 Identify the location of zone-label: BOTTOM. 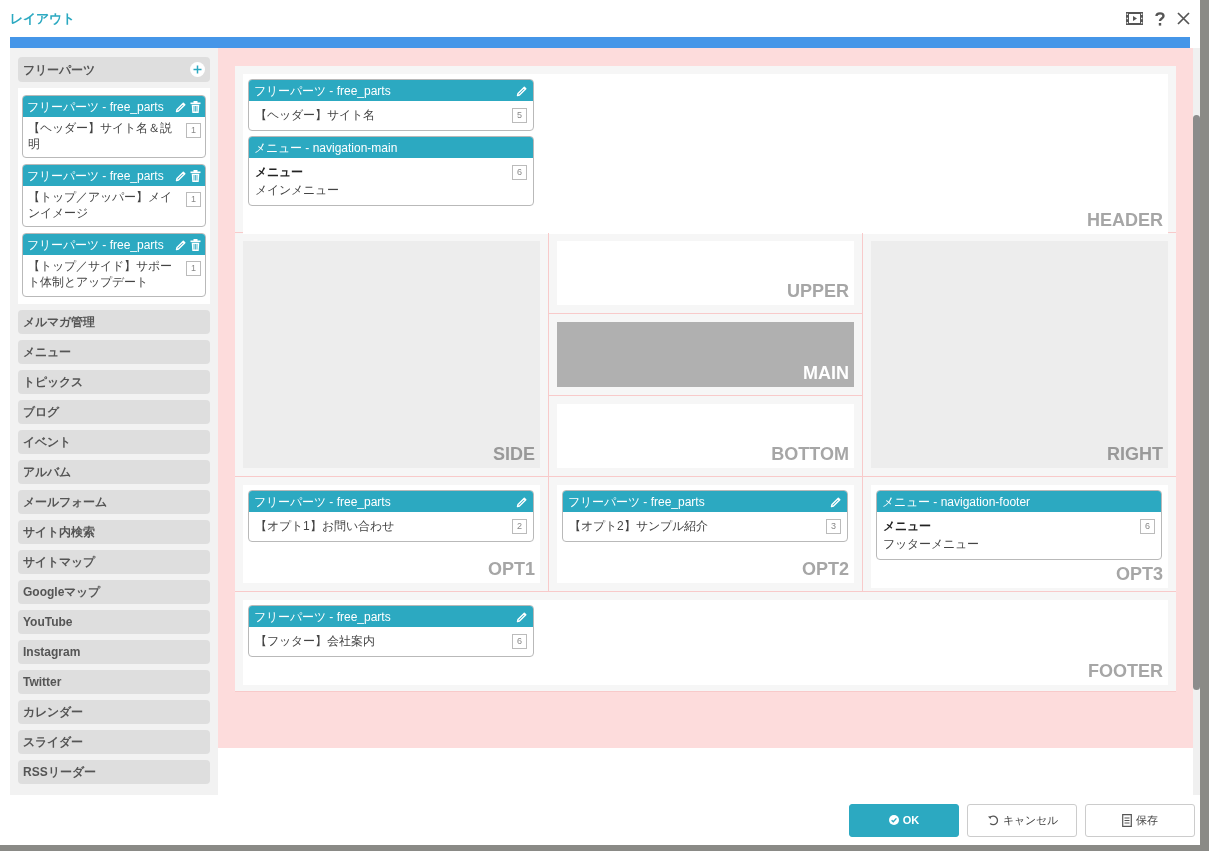
(810, 454).